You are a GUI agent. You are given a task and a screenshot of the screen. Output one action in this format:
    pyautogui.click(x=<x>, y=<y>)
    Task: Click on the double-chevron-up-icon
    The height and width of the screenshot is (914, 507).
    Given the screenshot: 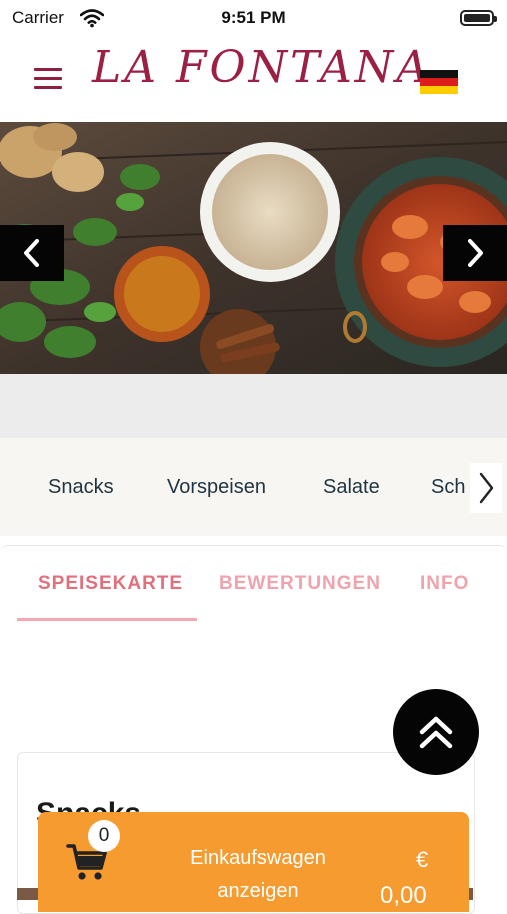 What is the action you would take?
    pyautogui.click(x=436, y=732)
    